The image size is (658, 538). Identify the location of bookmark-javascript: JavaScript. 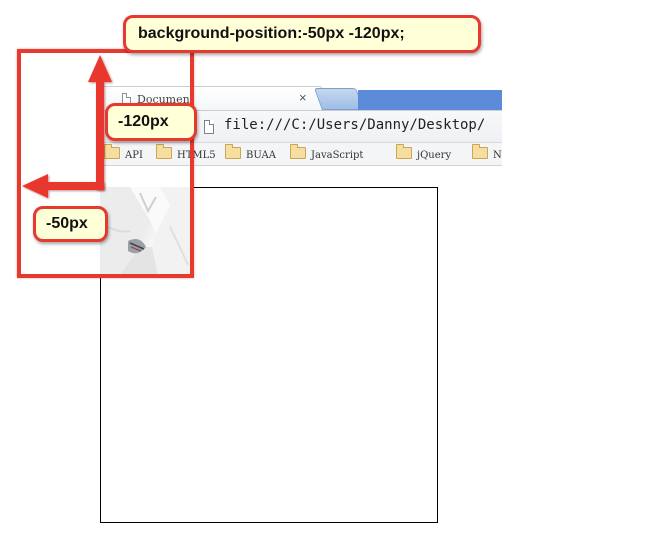
(327, 152).